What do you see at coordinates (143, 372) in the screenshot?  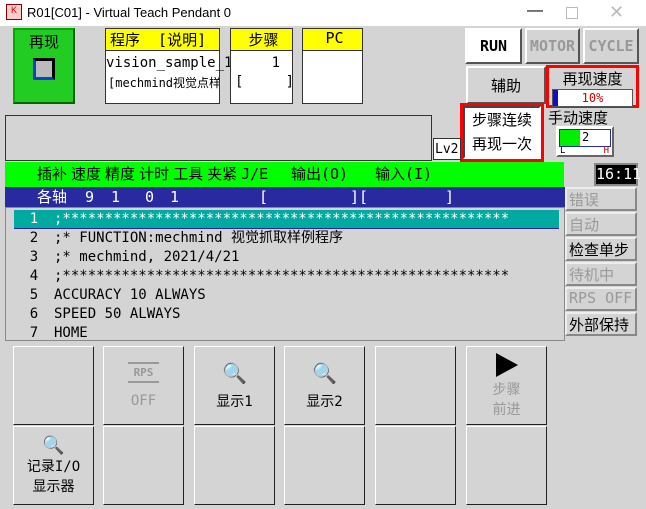 I see `rps-icon: RPS` at bounding box center [143, 372].